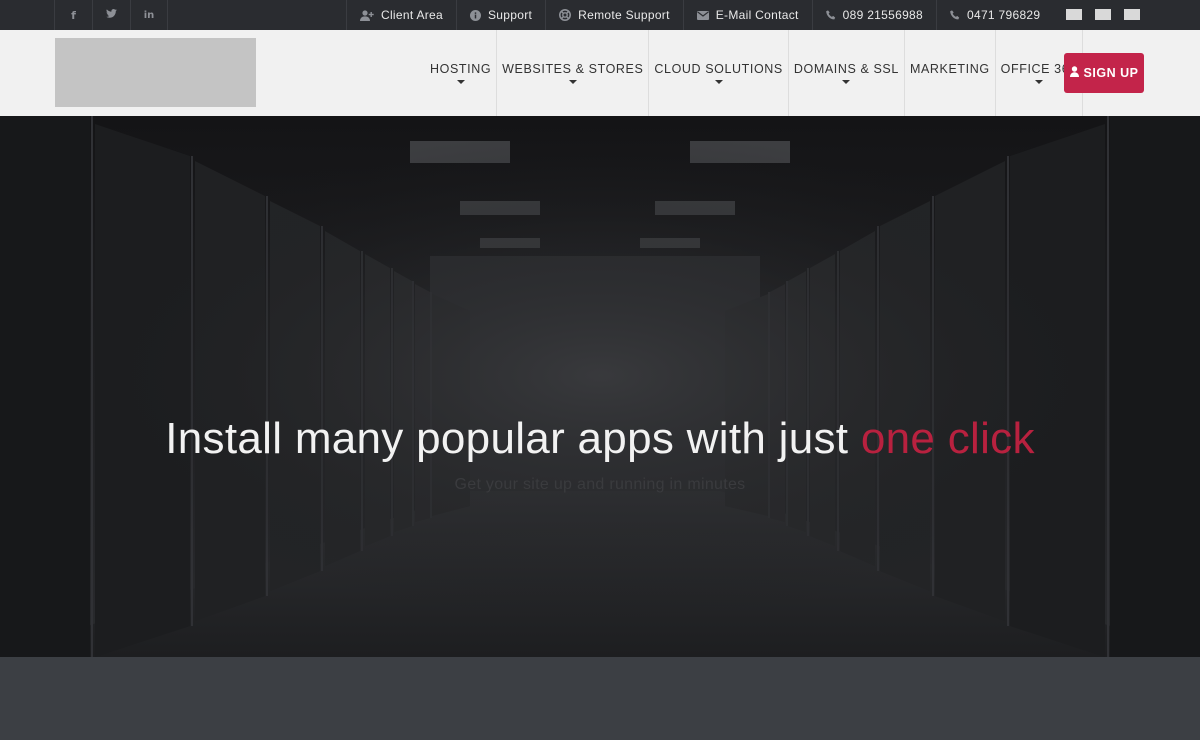 The width and height of the screenshot is (1200, 740). I want to click on nav-item-label: CLOUD SOLUTIONS, so click(718, 69).